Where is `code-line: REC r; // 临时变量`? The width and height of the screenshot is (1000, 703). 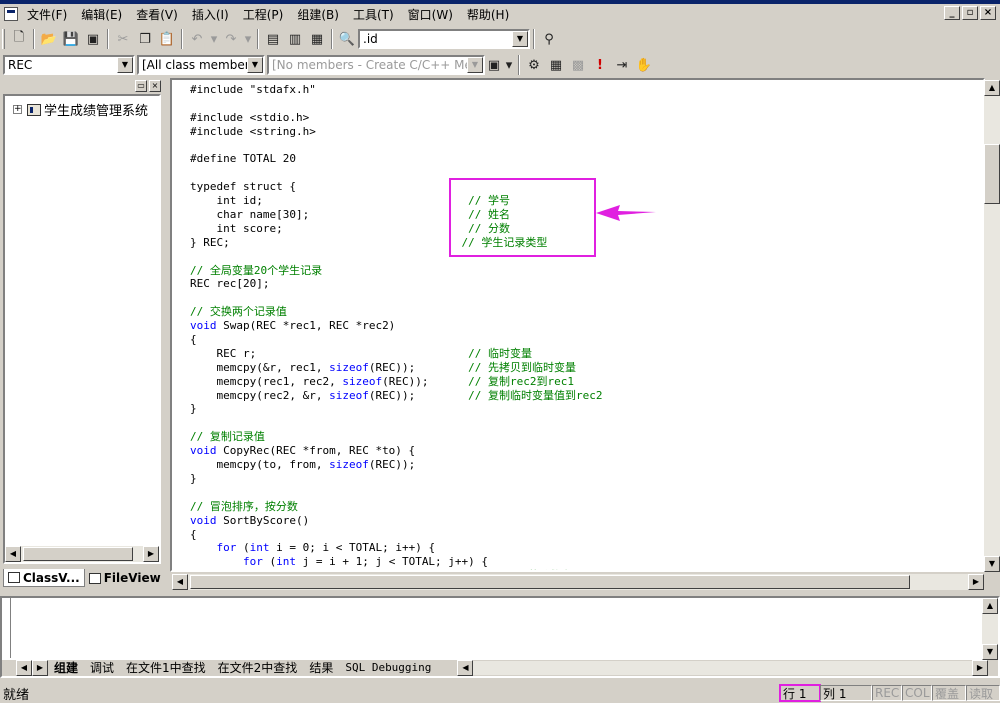 code-line: REC r; // 临时变量 is located at coordinates (396, 354).